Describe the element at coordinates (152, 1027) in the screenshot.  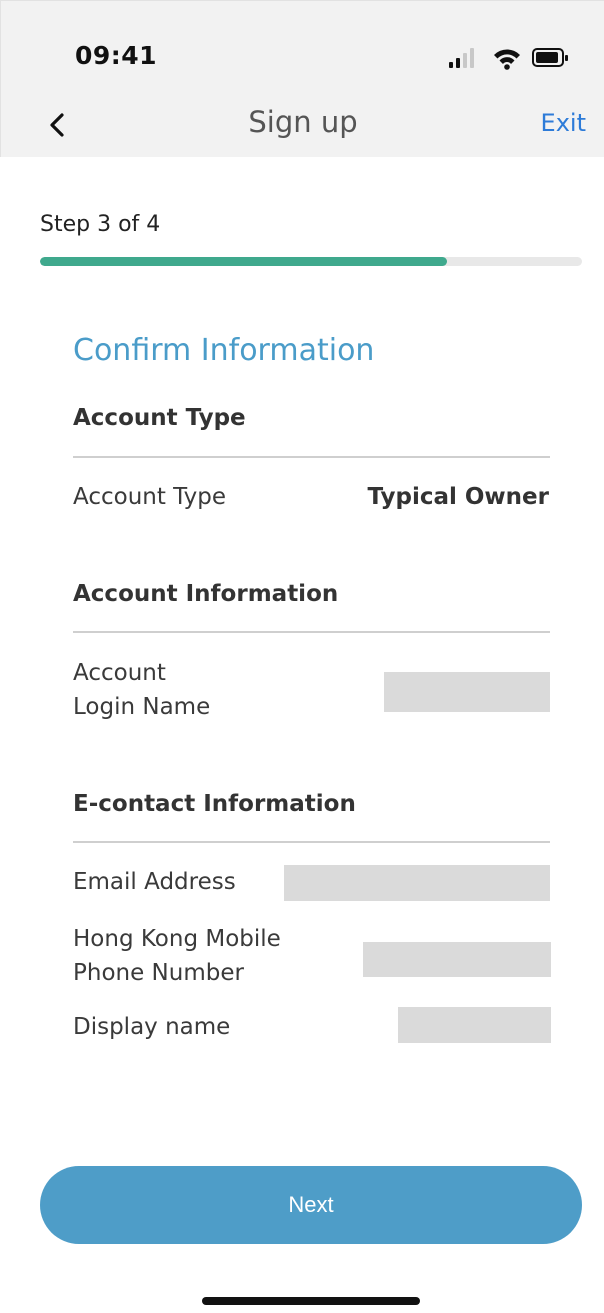
I see `display-name-label: Display name` at that location.